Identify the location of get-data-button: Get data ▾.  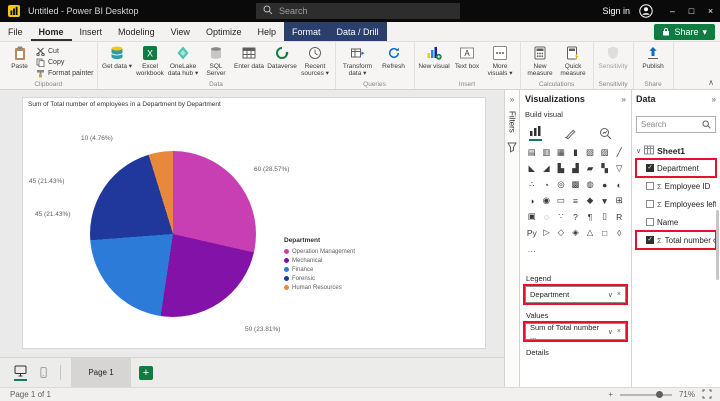
(117, 61).